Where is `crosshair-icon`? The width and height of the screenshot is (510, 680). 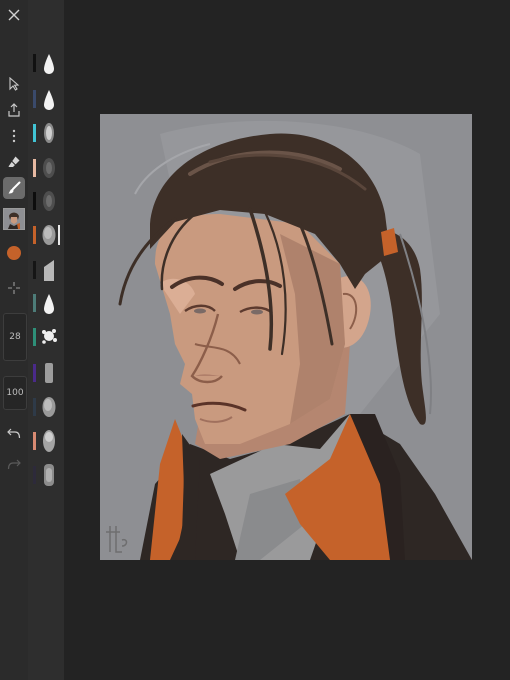 crosshair-icon is located at coordinates (14, 288).